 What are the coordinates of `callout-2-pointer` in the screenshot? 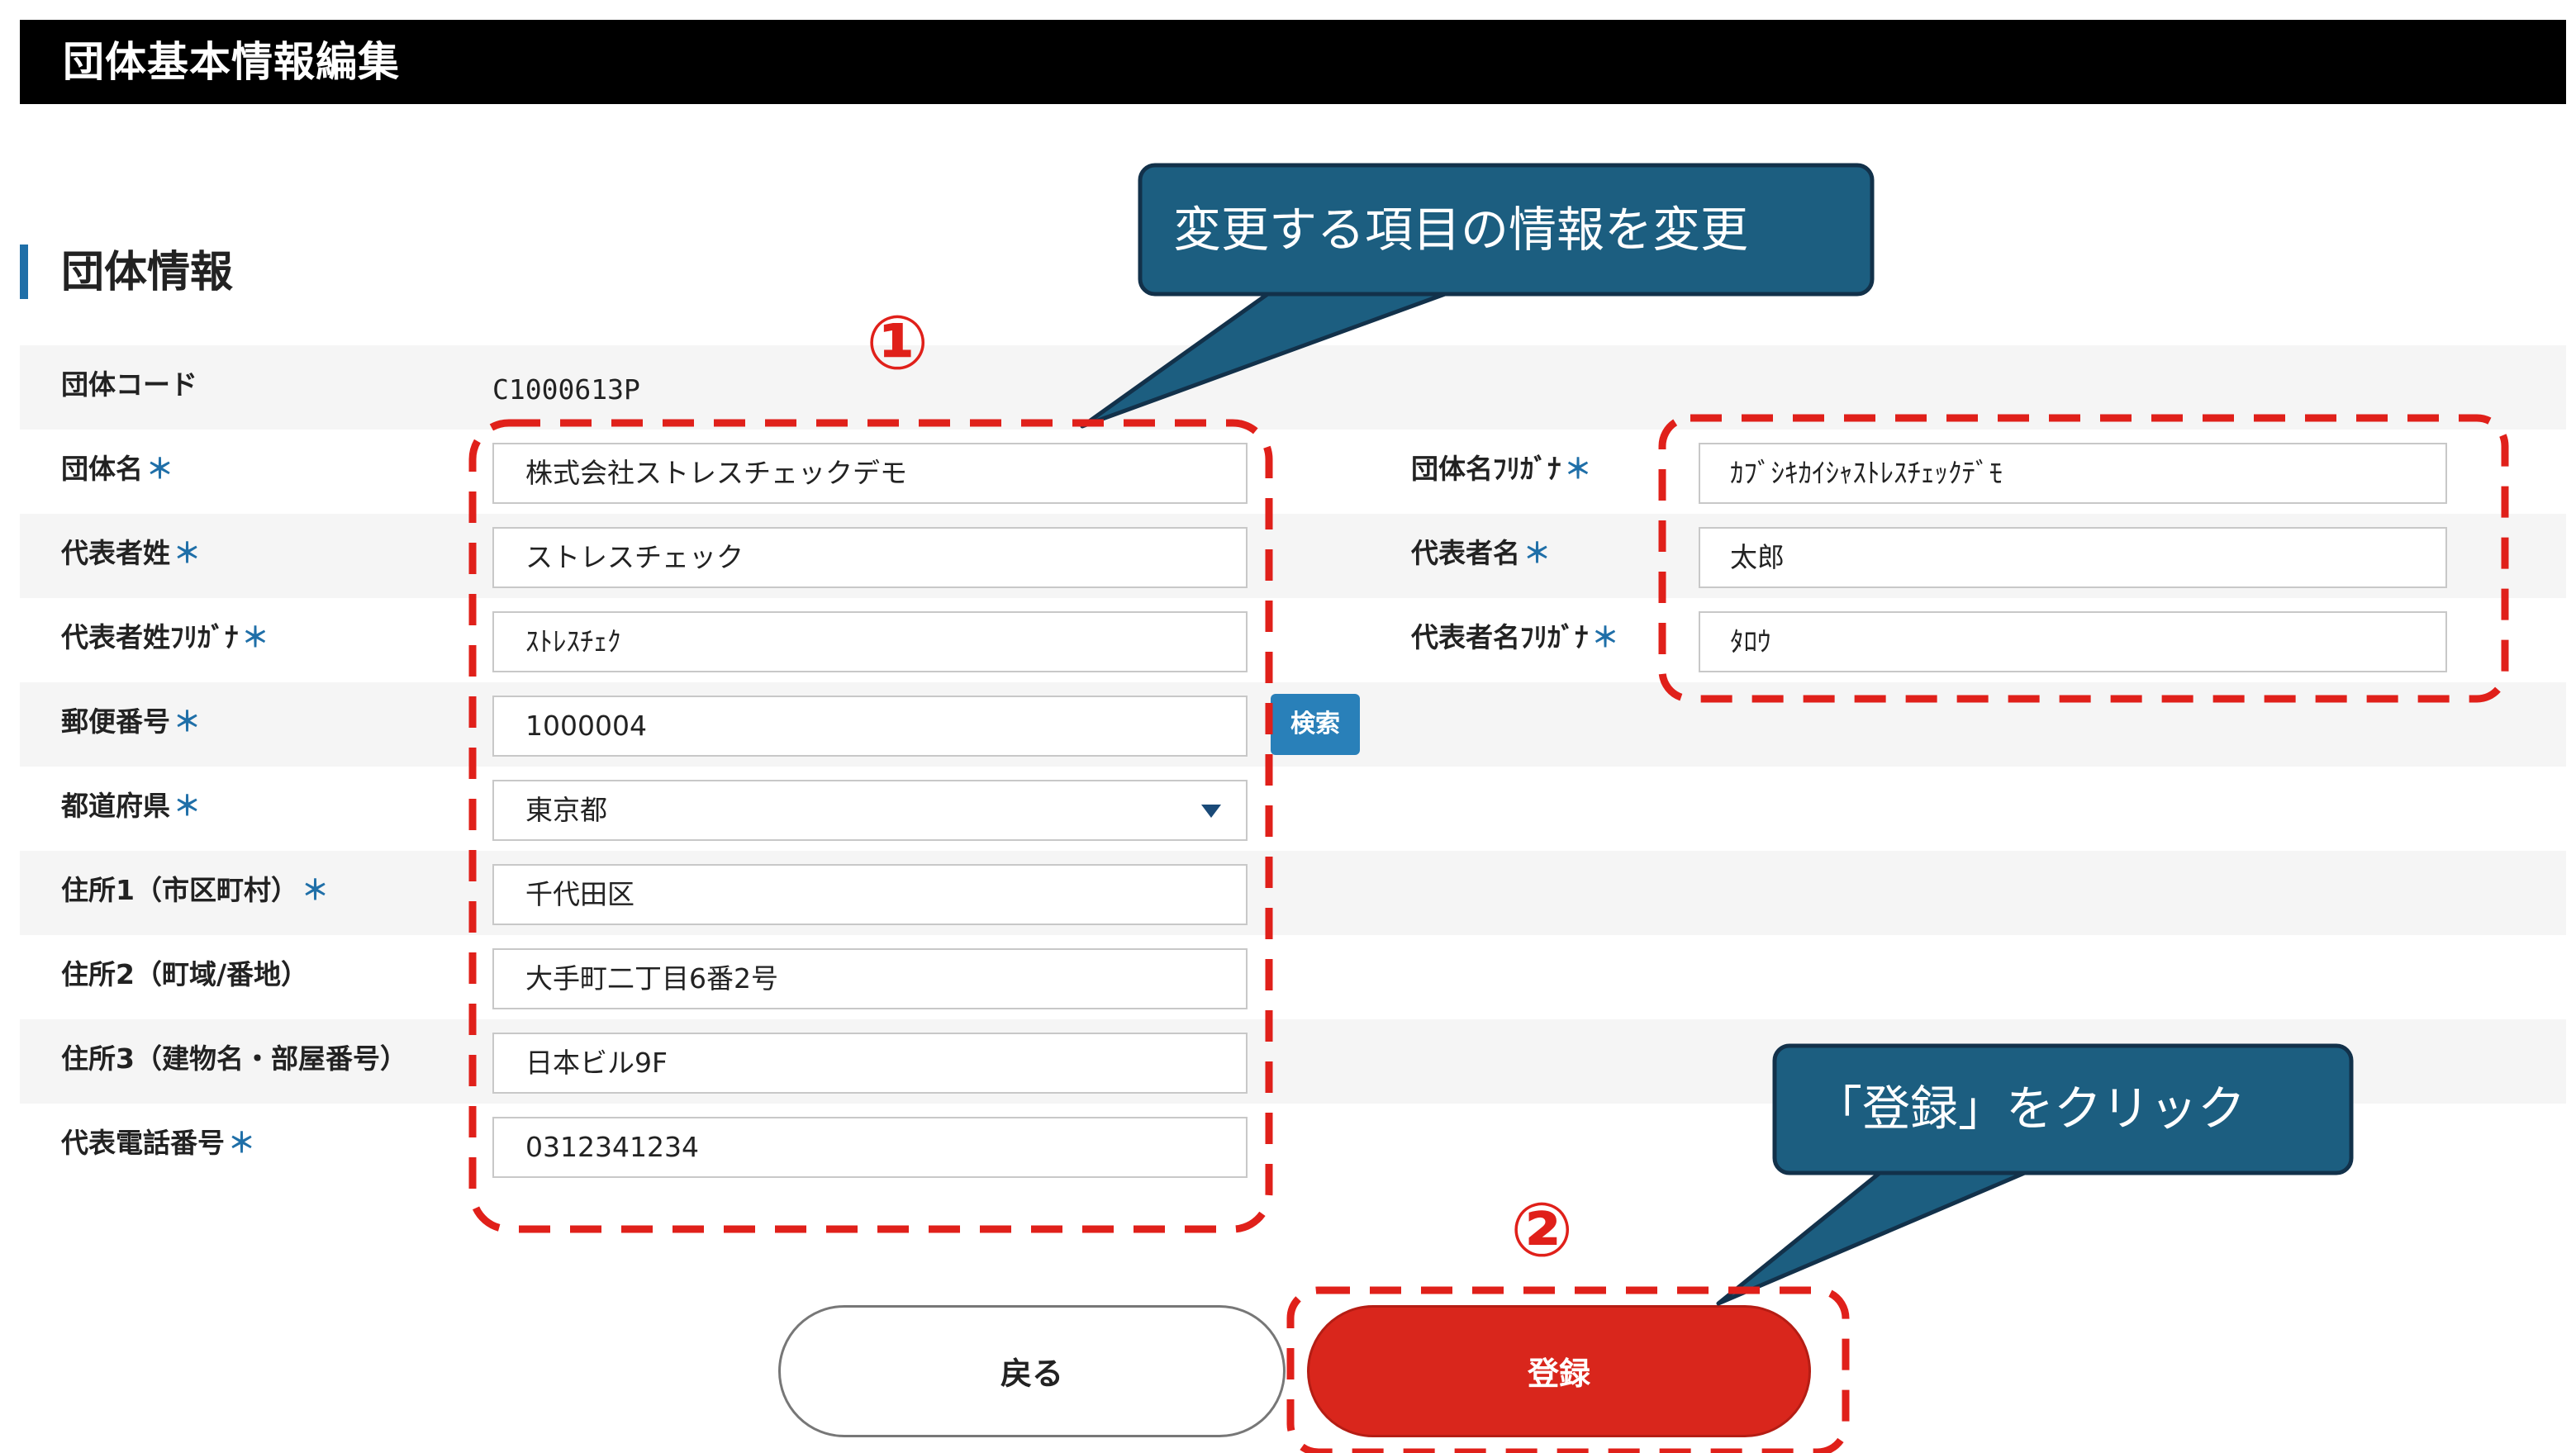 It's located at (1876, 1236).